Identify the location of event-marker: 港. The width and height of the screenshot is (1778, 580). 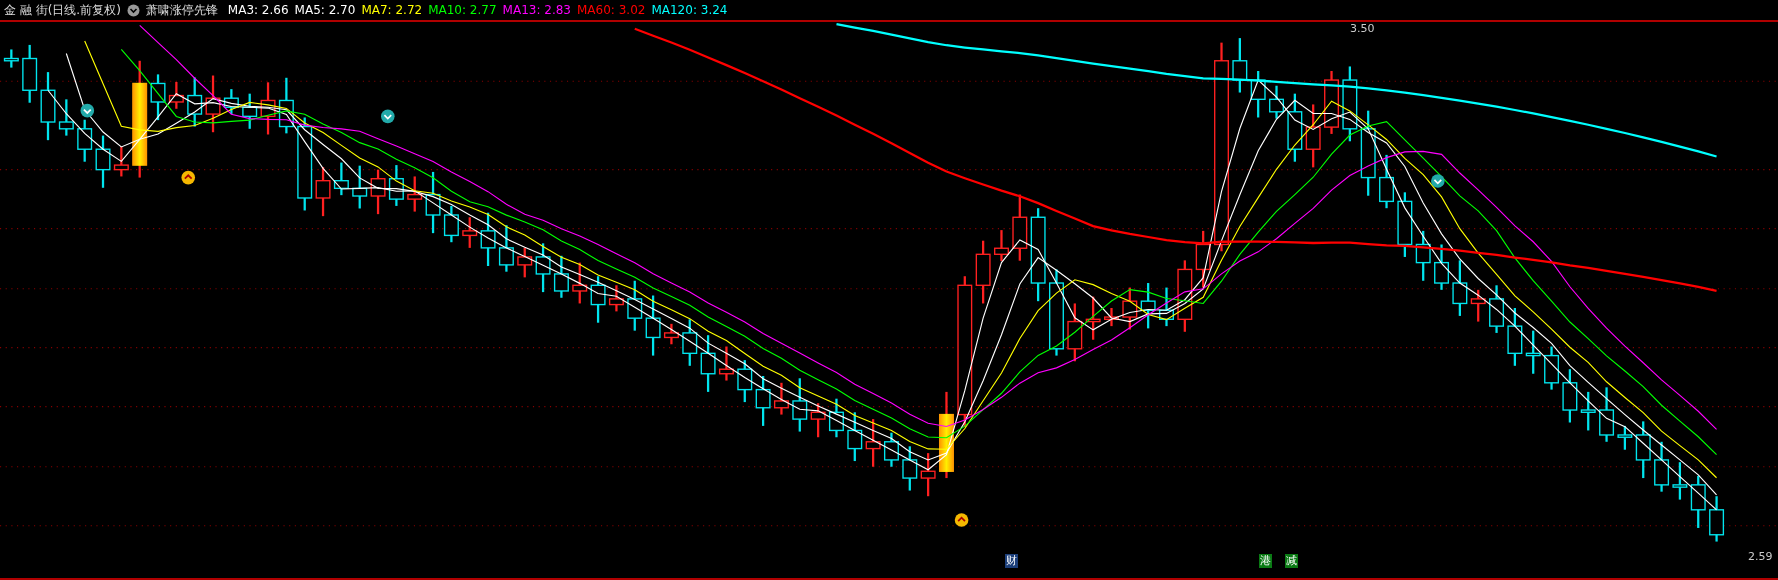
(1265, 561).